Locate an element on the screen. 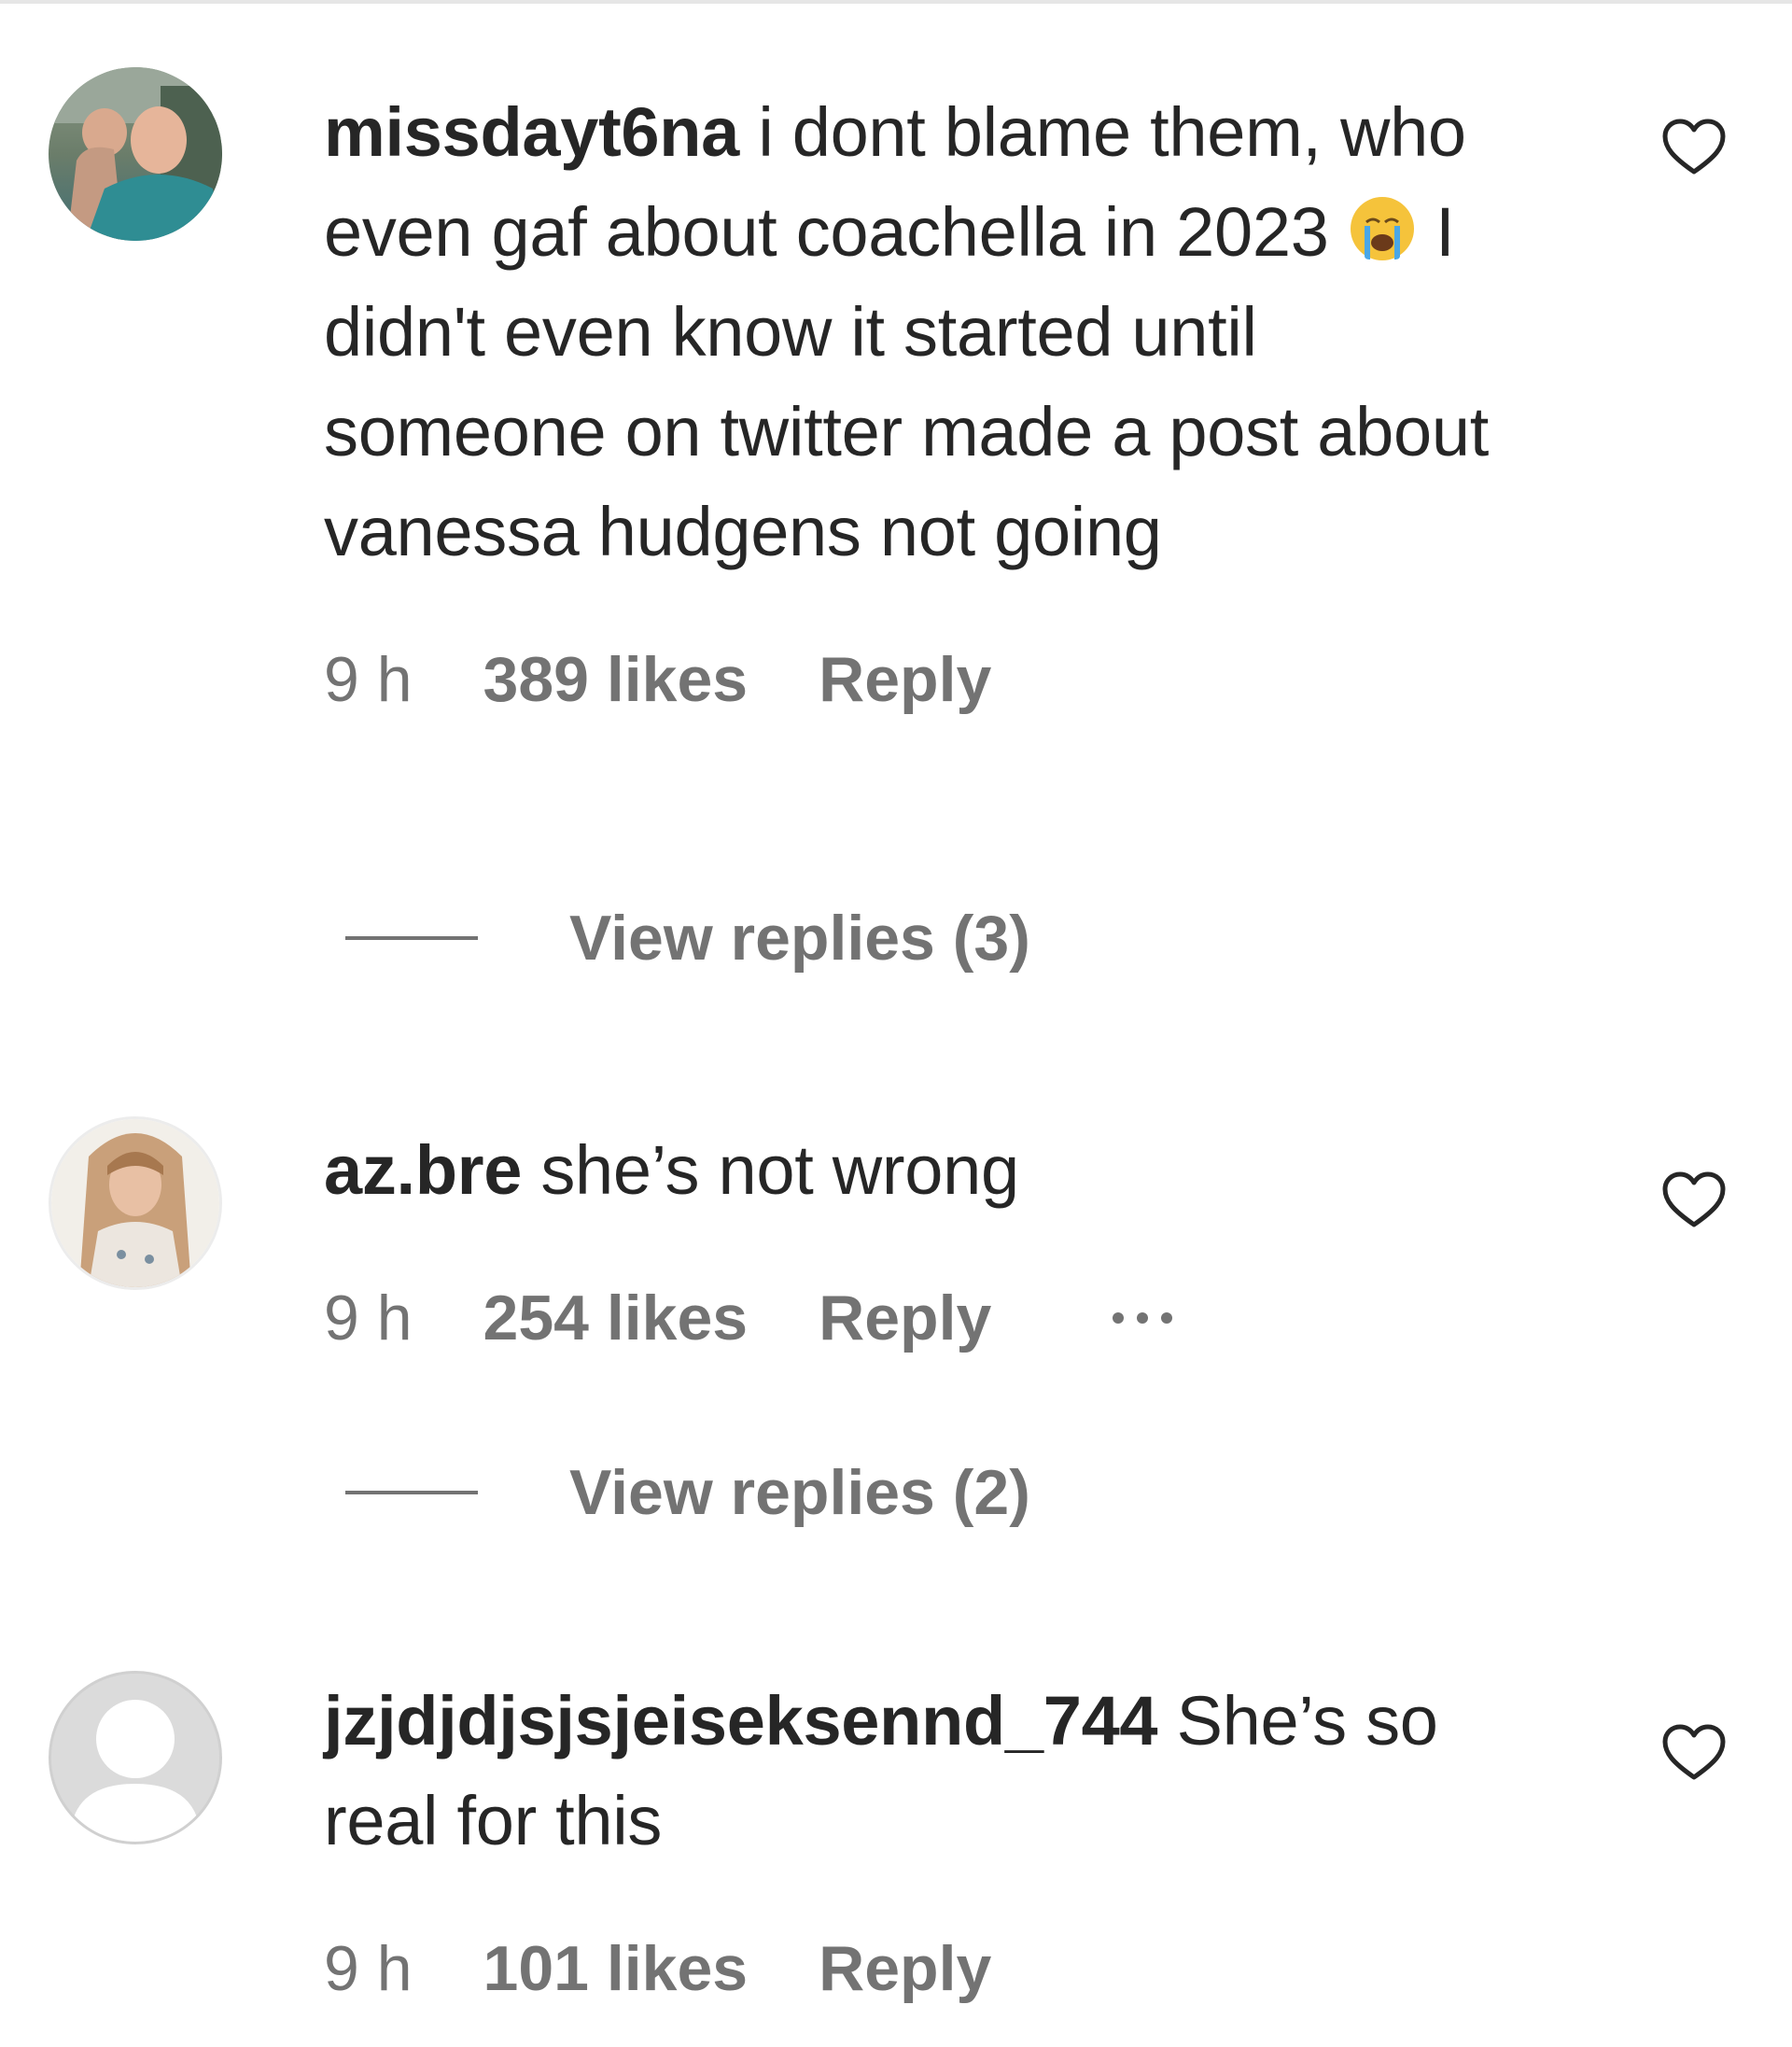 This screenshot has width=1792, height=2047. more-options-icon is located at coordinates (1143, 1318).